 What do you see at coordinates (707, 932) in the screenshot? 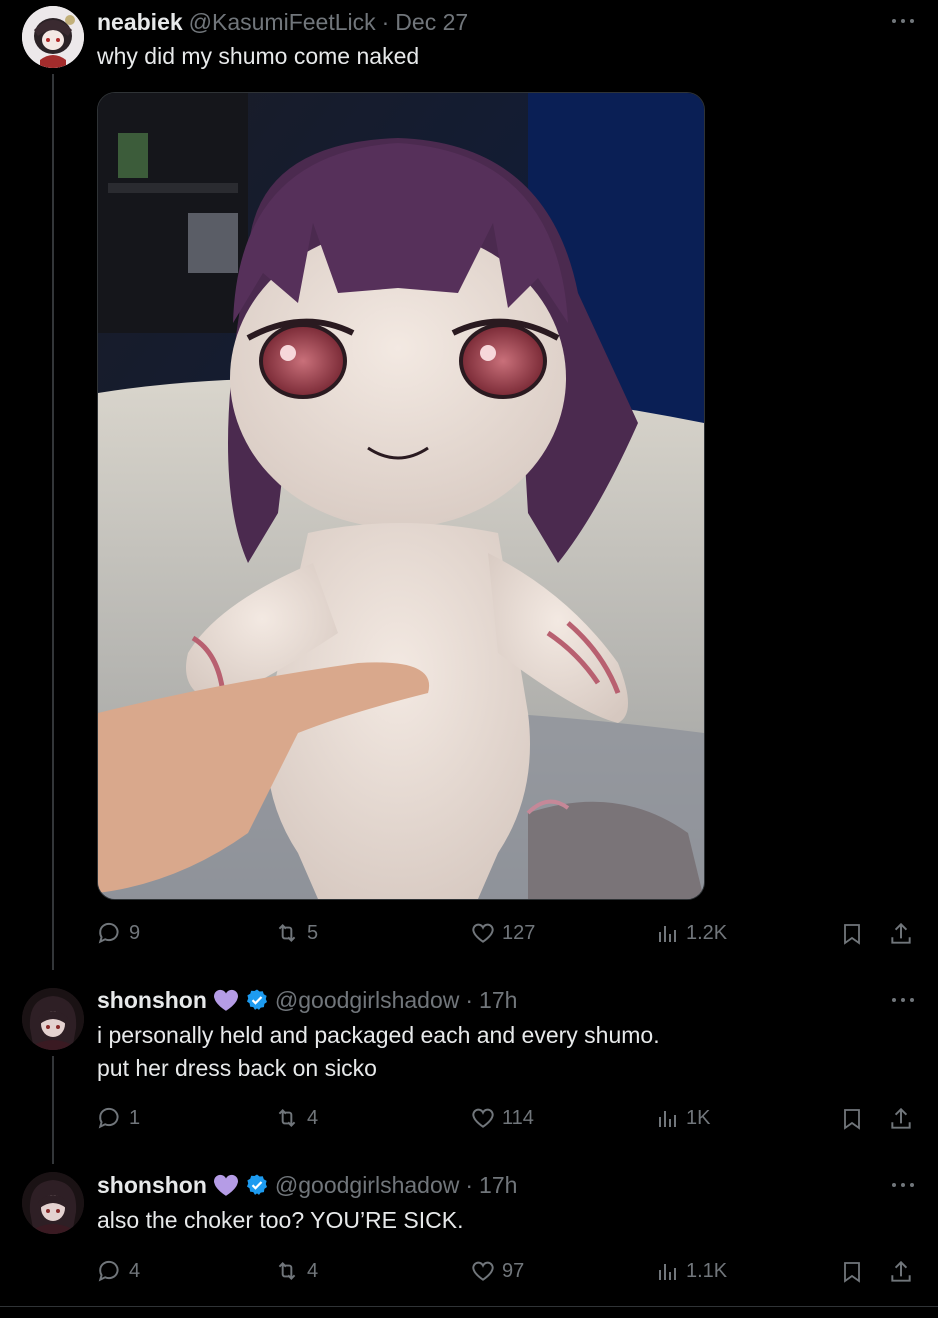
I see `view-count: 1.2K` at bounding box center [707, 932].